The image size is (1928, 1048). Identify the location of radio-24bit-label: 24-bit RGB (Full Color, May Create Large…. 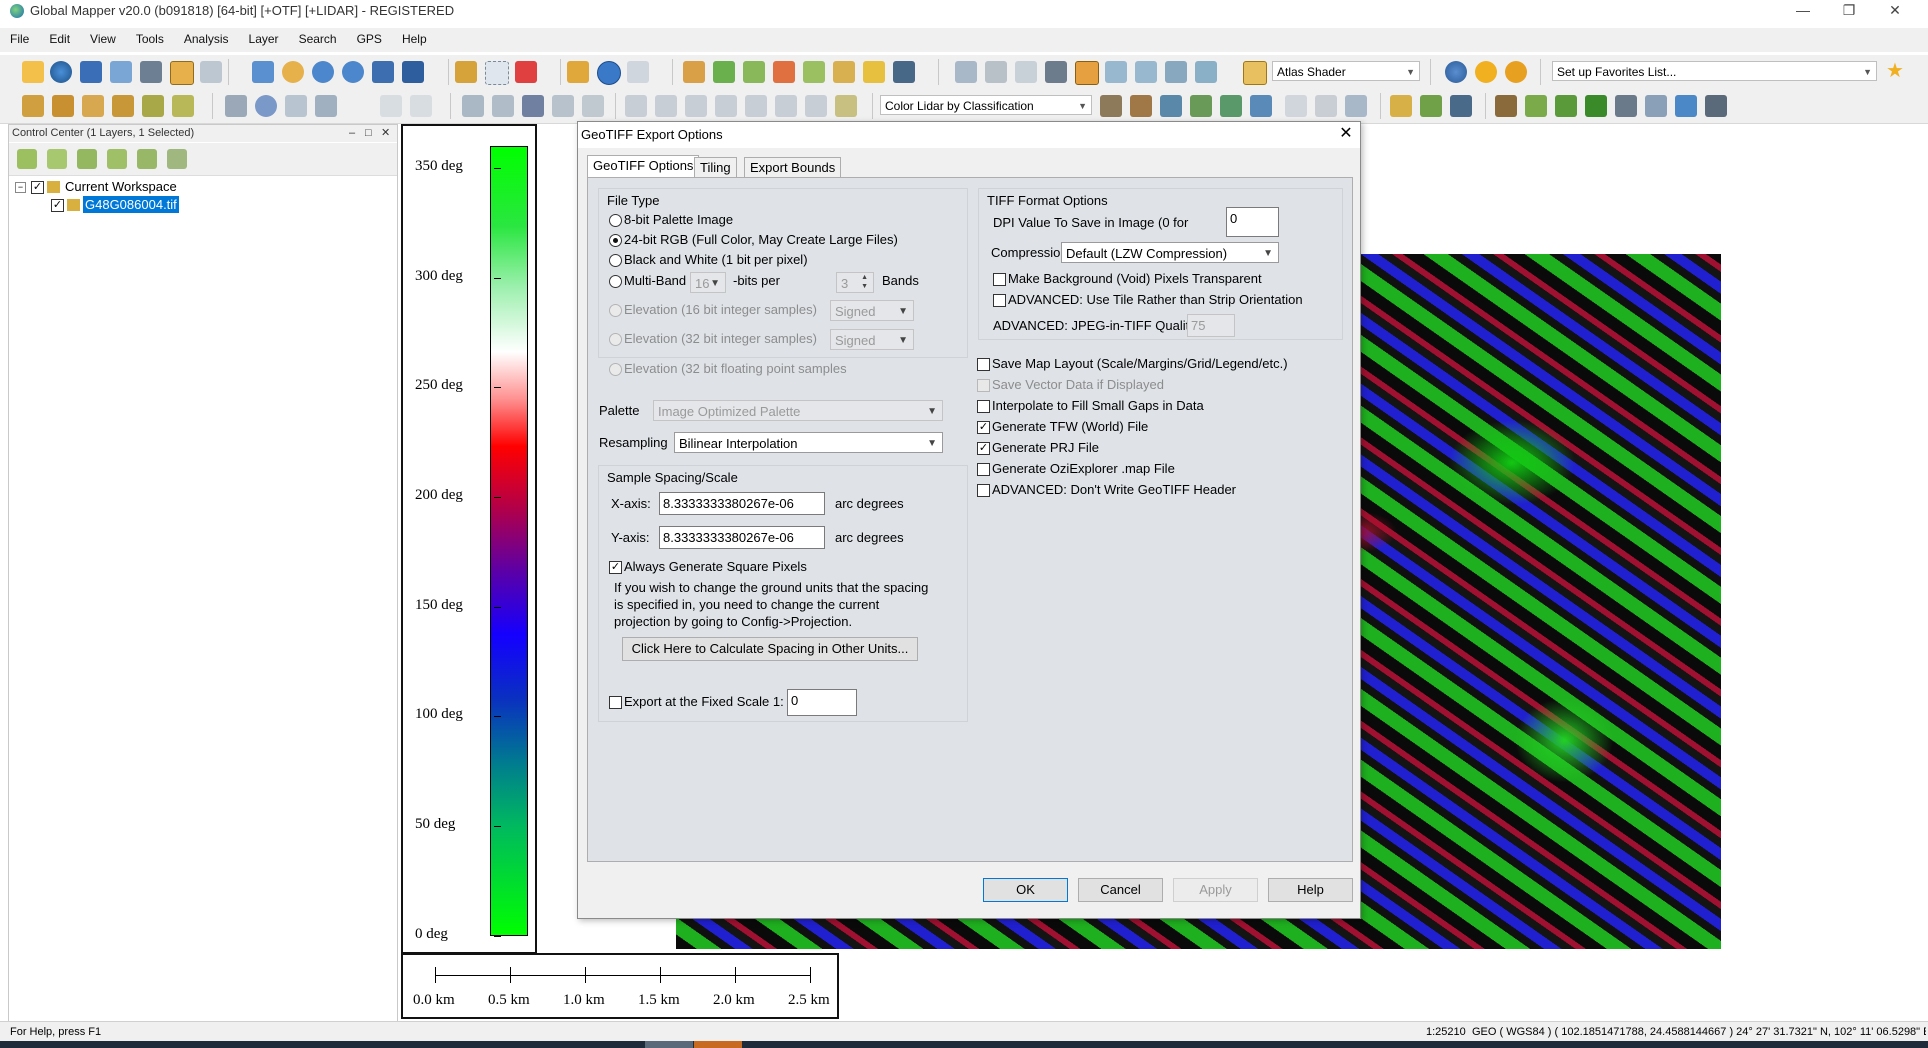
(761, 239).